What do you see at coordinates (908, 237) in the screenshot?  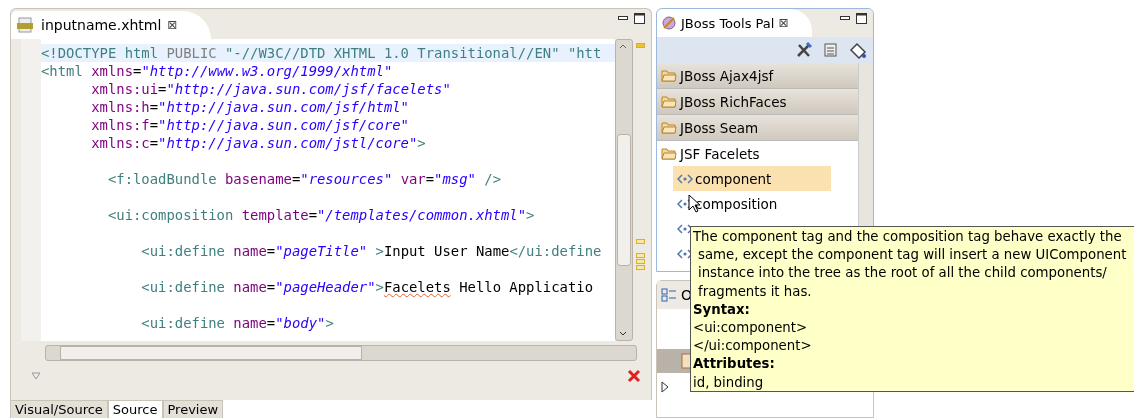 I see `tooltip-description: The component tag and the composition tag behave exactly the` at bounding box center [908, 237].